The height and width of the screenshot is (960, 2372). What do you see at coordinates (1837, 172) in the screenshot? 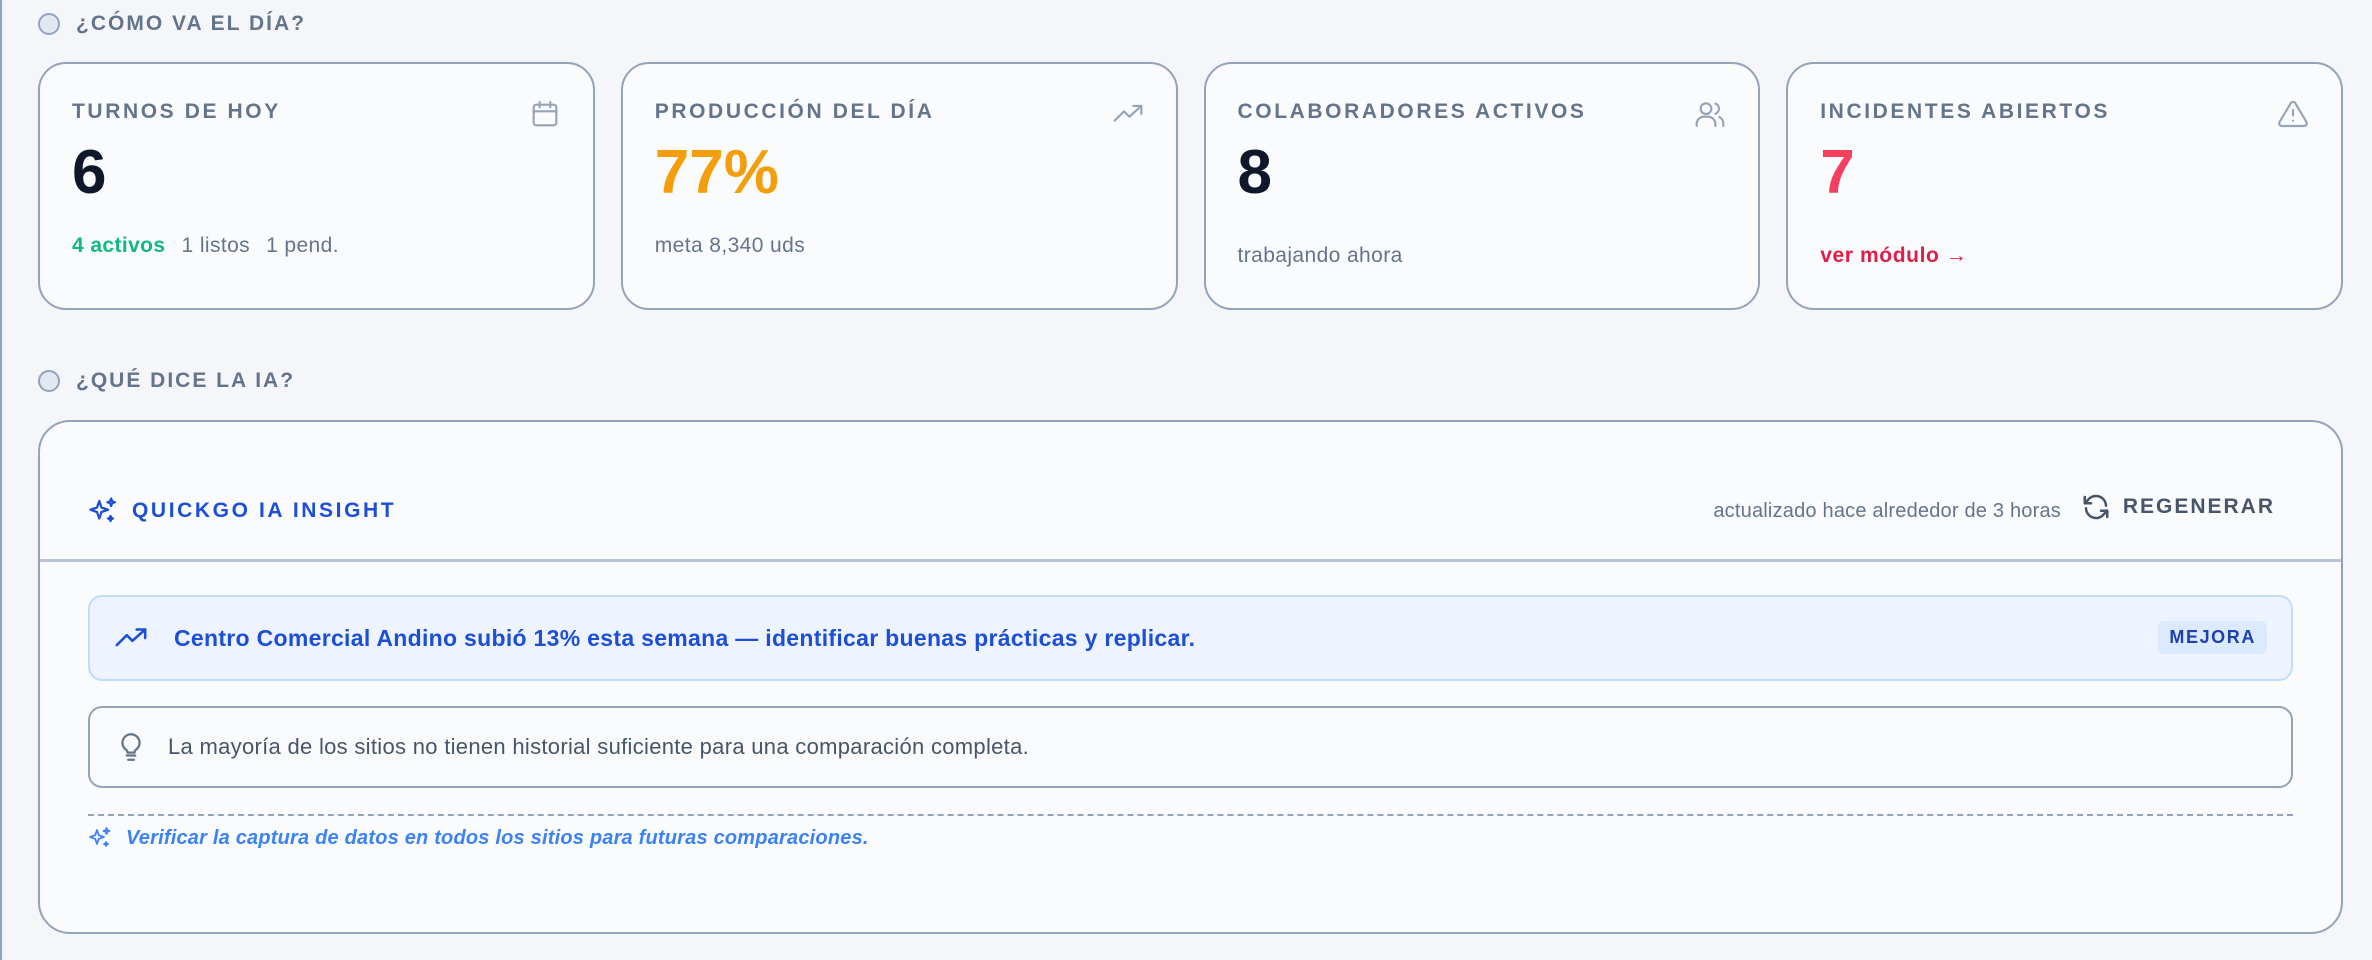
I see `card-value: 7` at bounding box center [1837, 172].